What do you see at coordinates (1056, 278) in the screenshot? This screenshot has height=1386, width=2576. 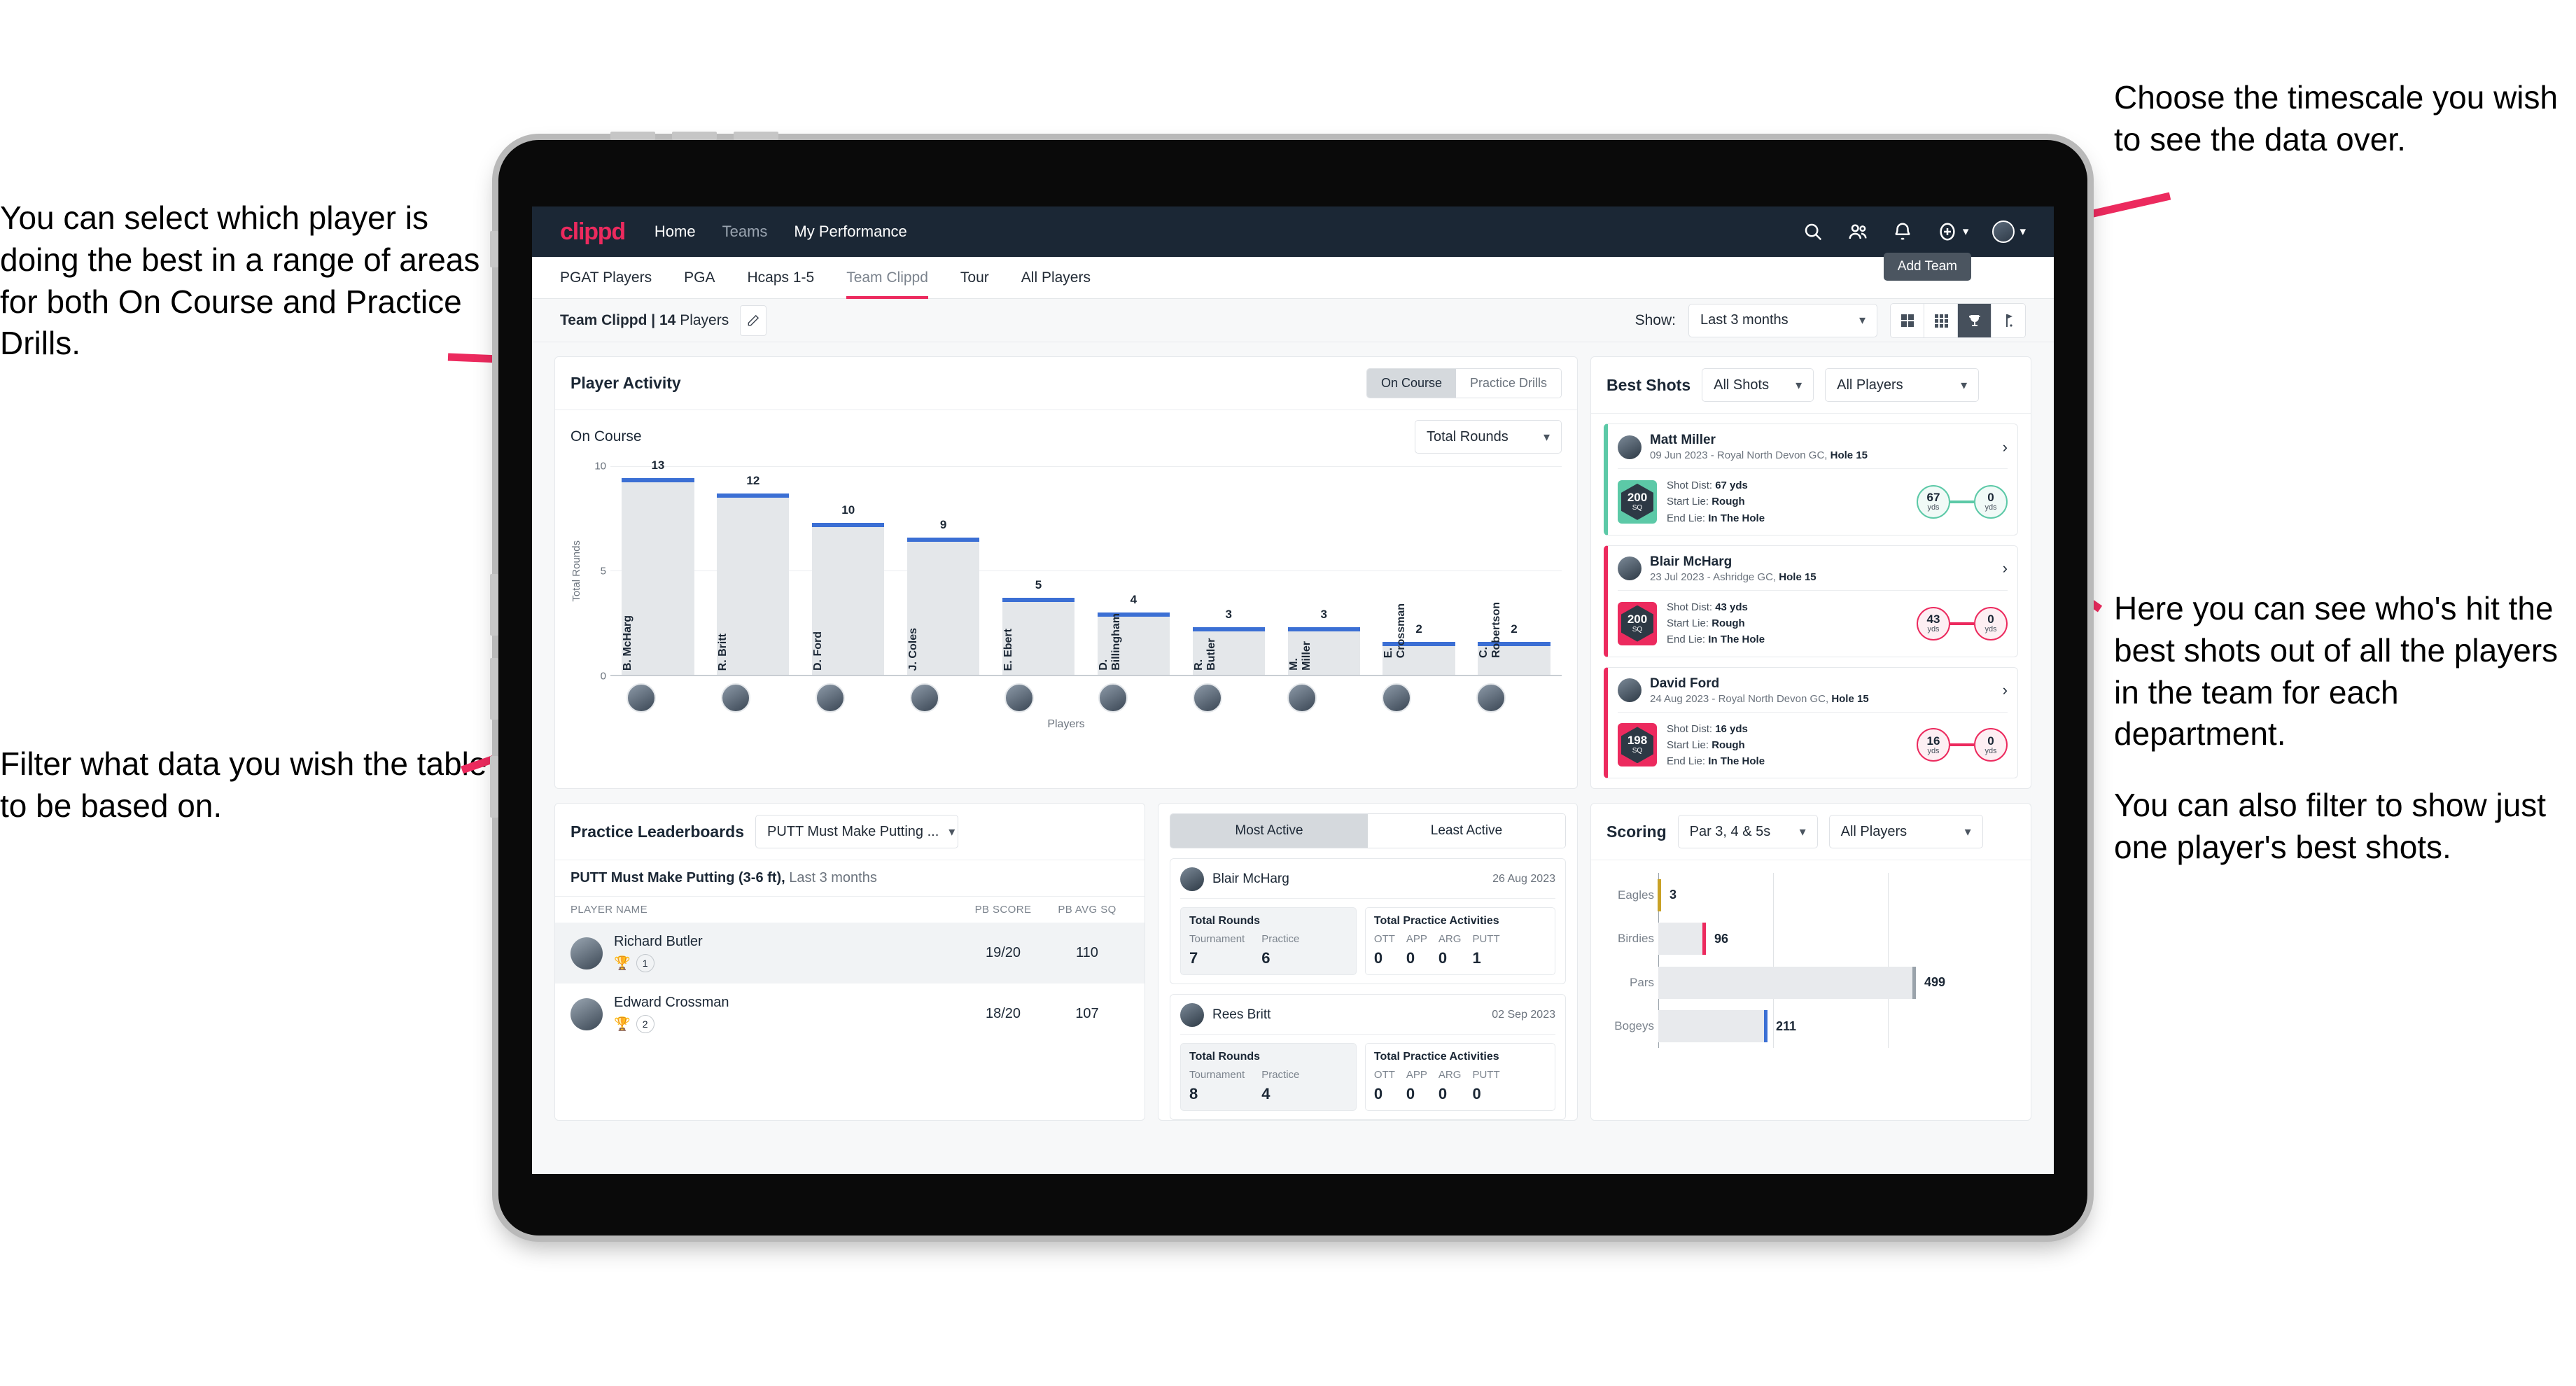 I see `tab-all-players: All Players` at bounding box center [1056, 278].